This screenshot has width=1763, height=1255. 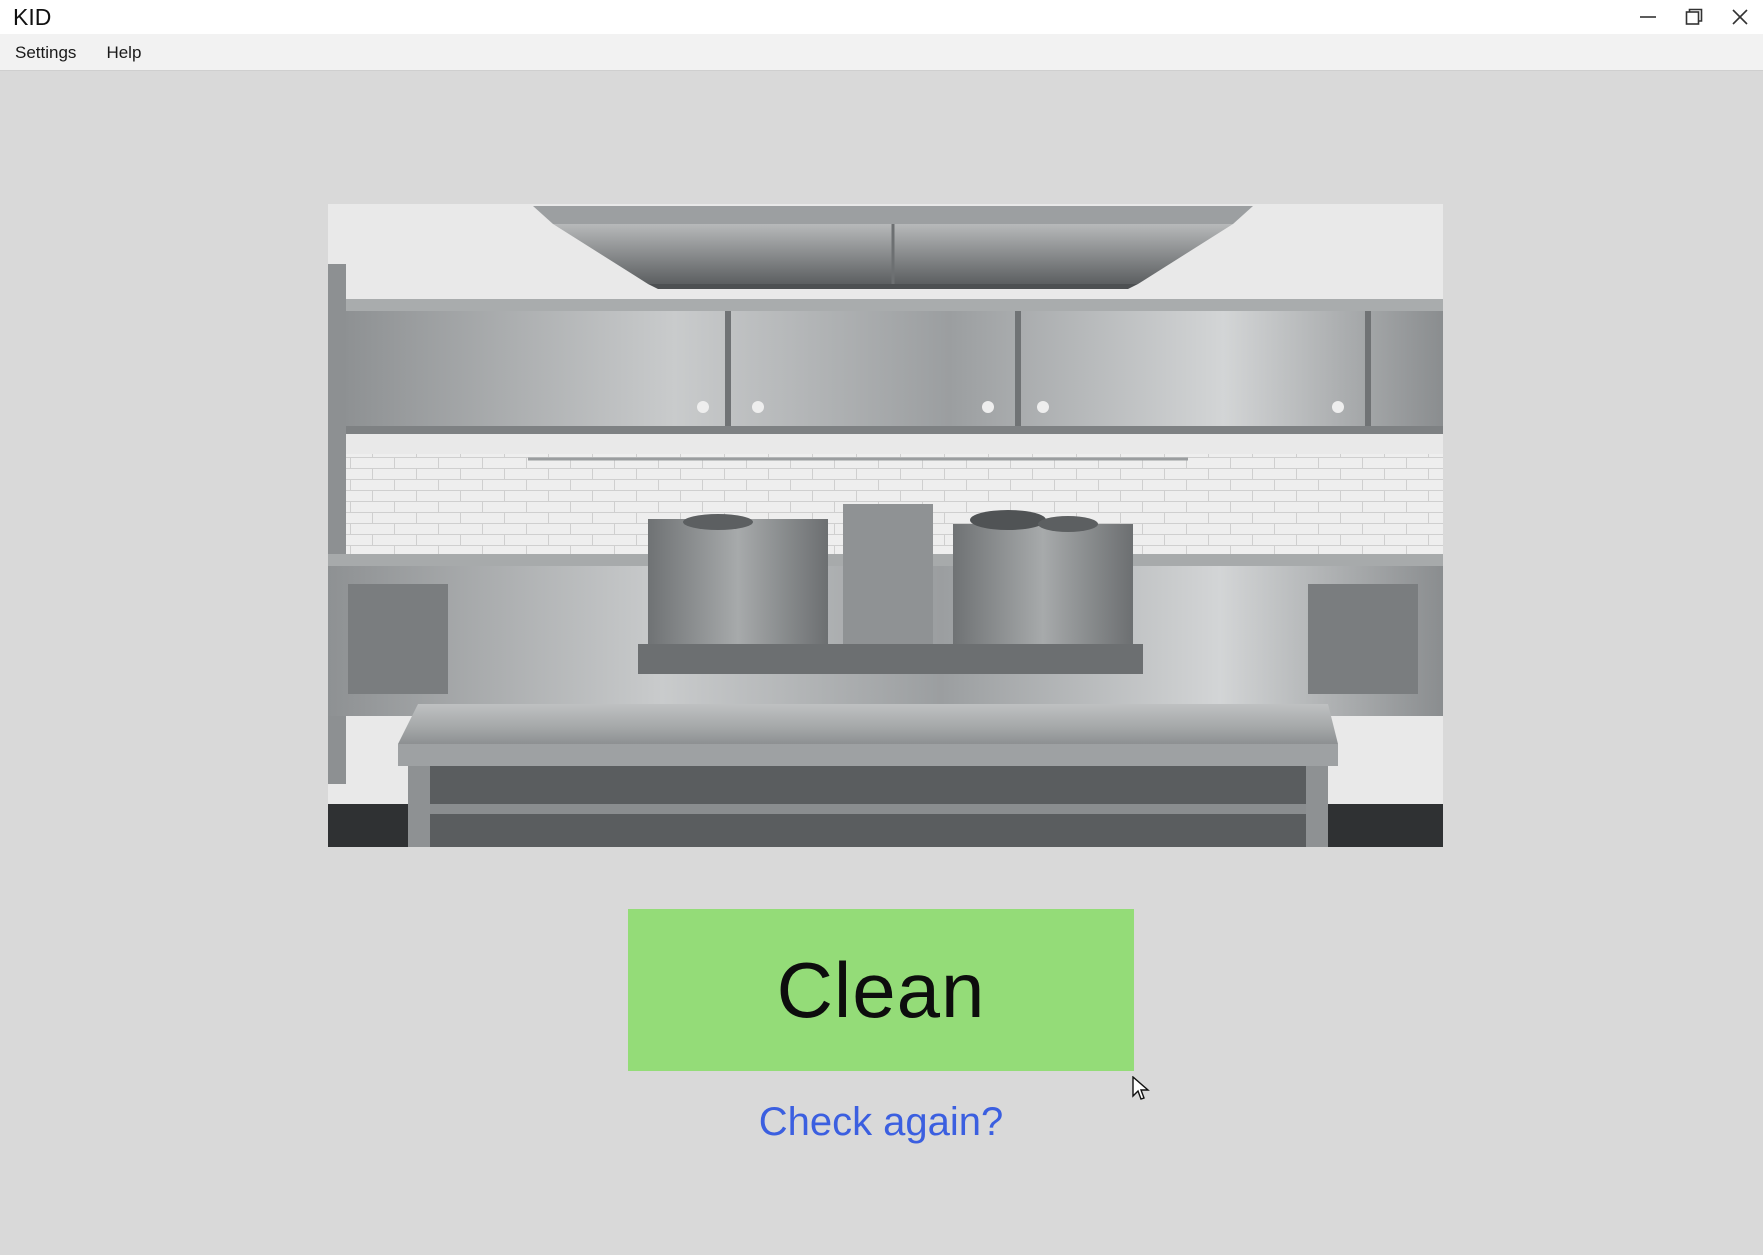 I want to click on maximize-button, so click(x=1694, y=17).